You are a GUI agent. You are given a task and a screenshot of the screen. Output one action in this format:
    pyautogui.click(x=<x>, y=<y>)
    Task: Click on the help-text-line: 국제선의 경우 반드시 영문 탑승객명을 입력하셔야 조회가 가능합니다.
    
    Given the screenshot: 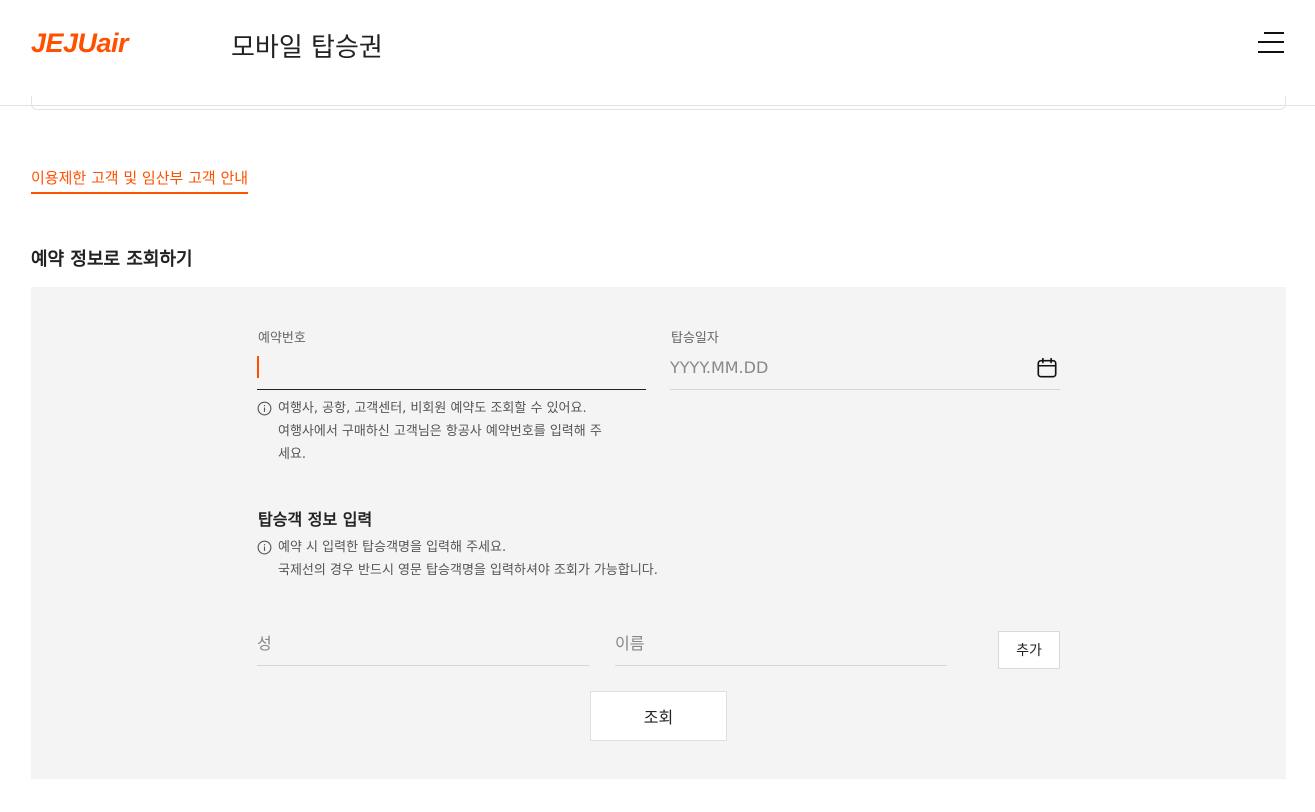 What is the action you would take?
    pyautogui.click(x=468, y=570)
    